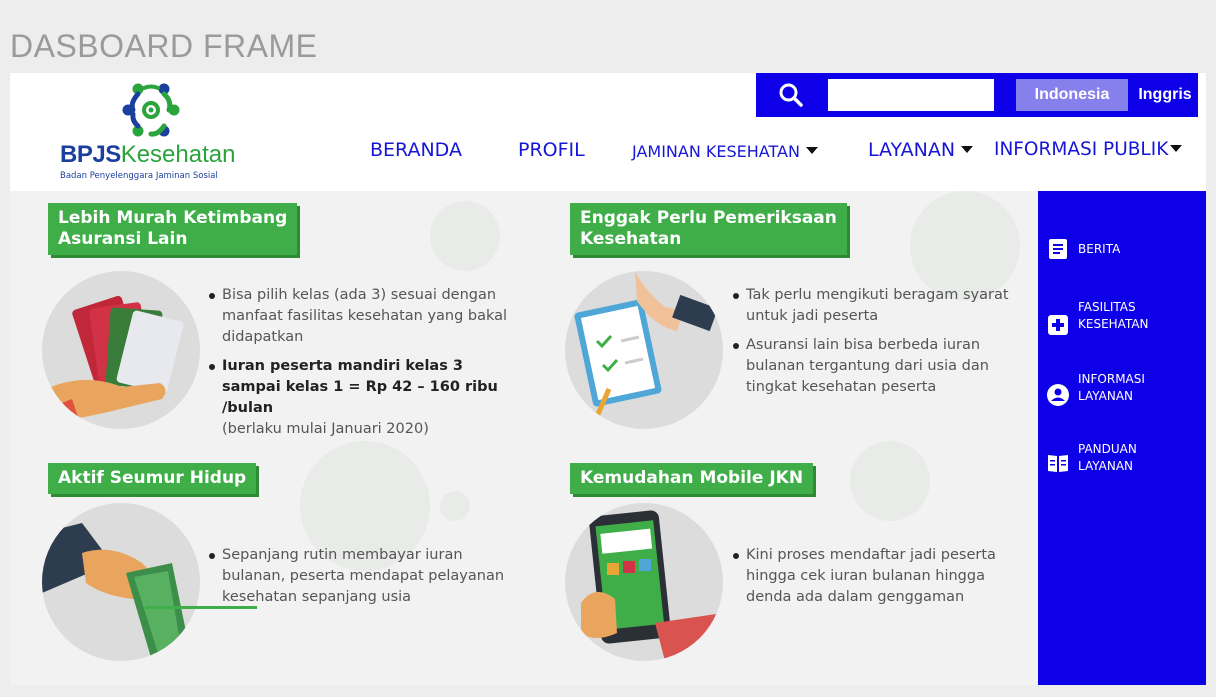 This screenshot has height=697, width=1216. I want to click on nav-profil-label: PROFIL, so click(551, 150).